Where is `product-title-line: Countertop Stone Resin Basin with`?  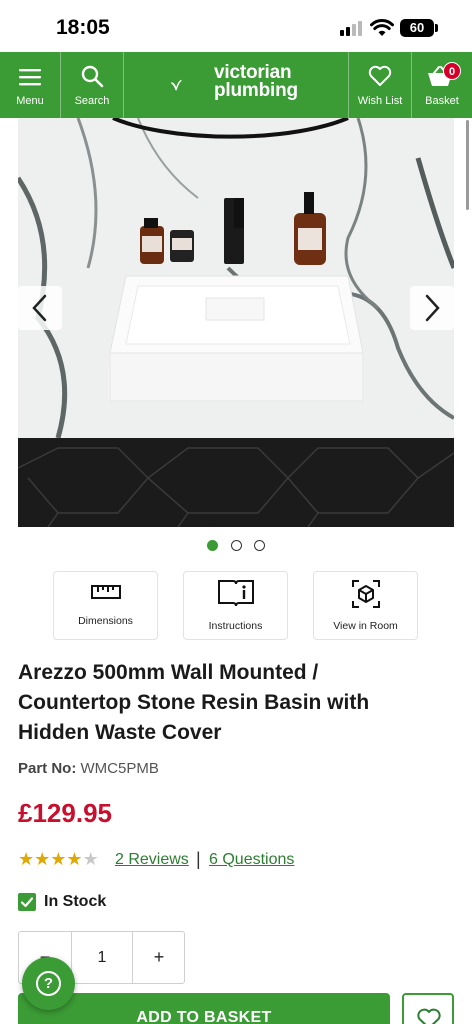
product-title-line: Countertop Stone Resin Basin with is located at coordinates (194, 702).